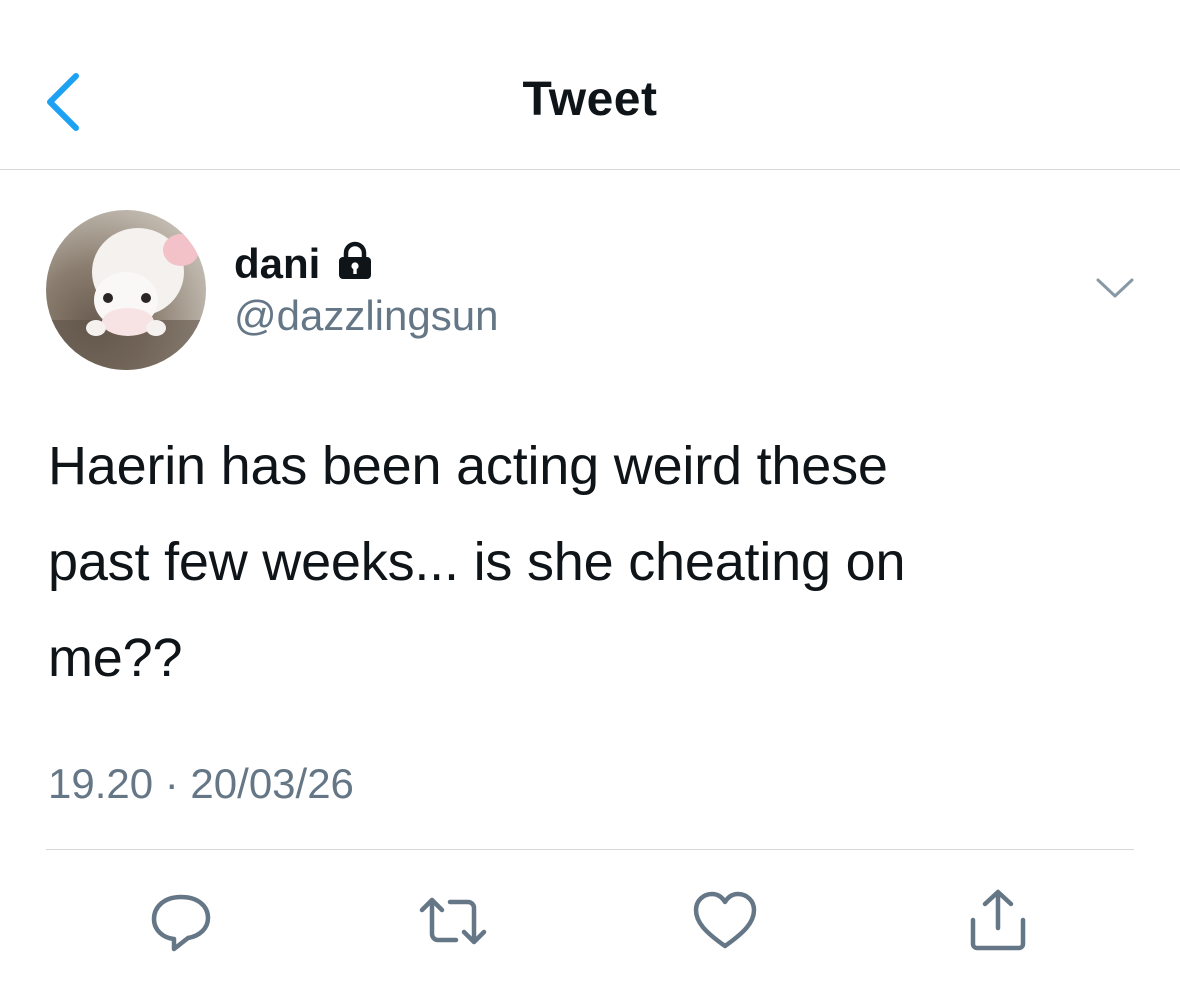 The width and height of the screenshot is (1180, 982). What do you see at coordinates (115, 658) in the screenshot?
I see `tweet-text-line: me??` at bounding box center [115, 658].